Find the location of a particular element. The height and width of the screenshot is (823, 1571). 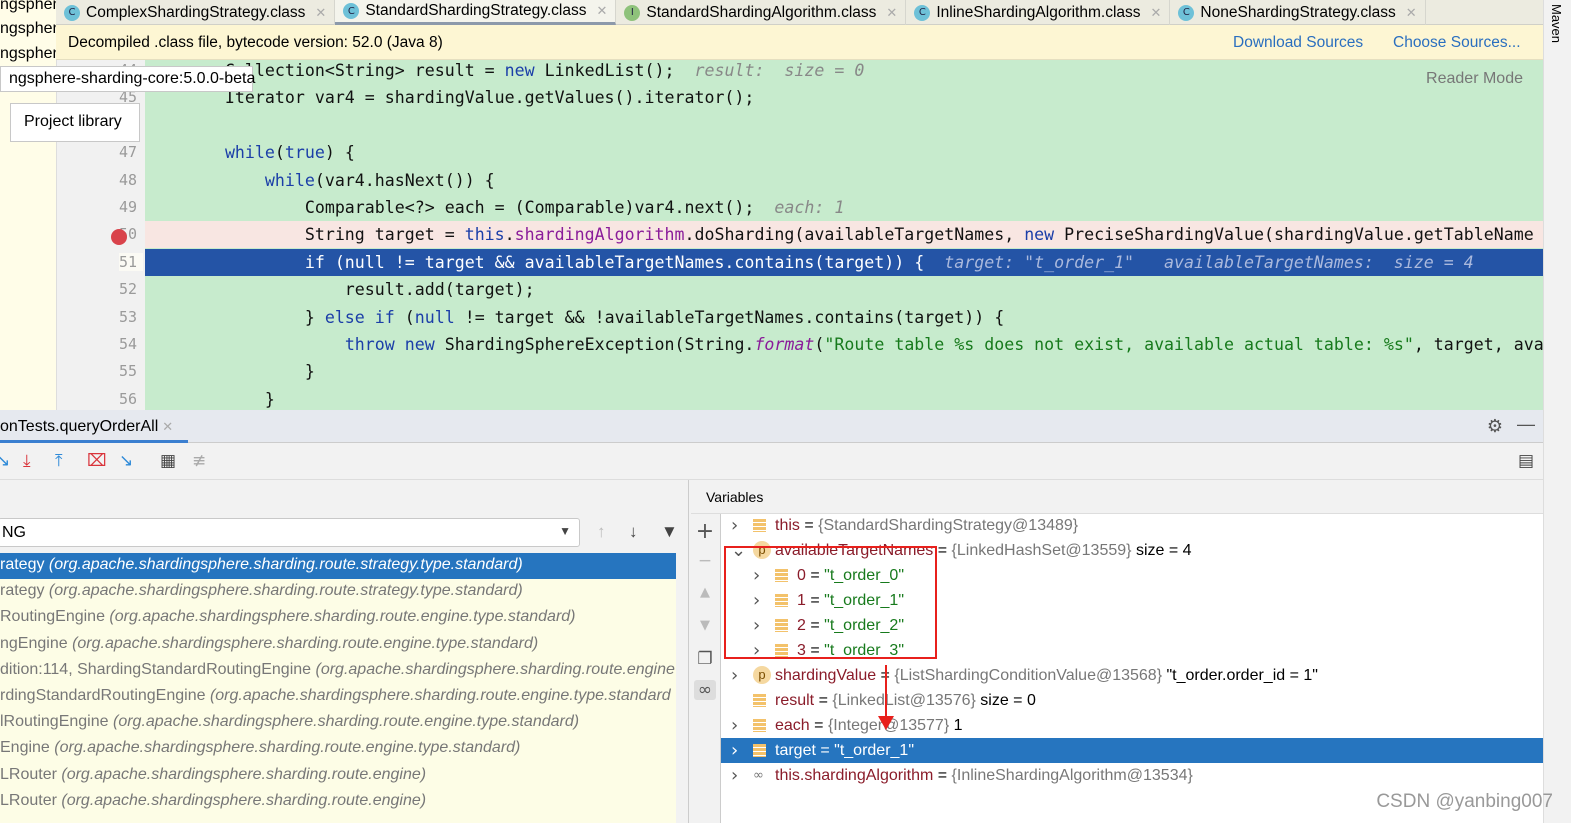

thread-select: NG ▼ is located at coordinates (290, 532).